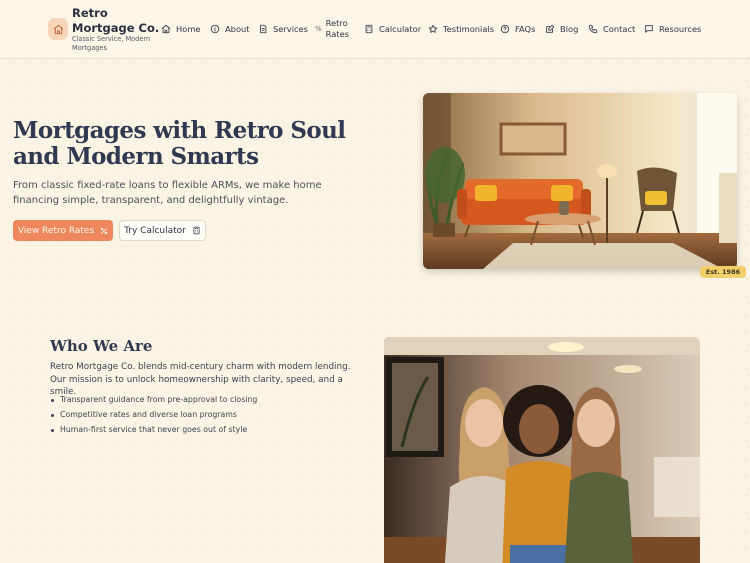 This screenshot has height=563, width=750. I want to click on brand-name: Retro Mortgage Co., so click(117, 21).